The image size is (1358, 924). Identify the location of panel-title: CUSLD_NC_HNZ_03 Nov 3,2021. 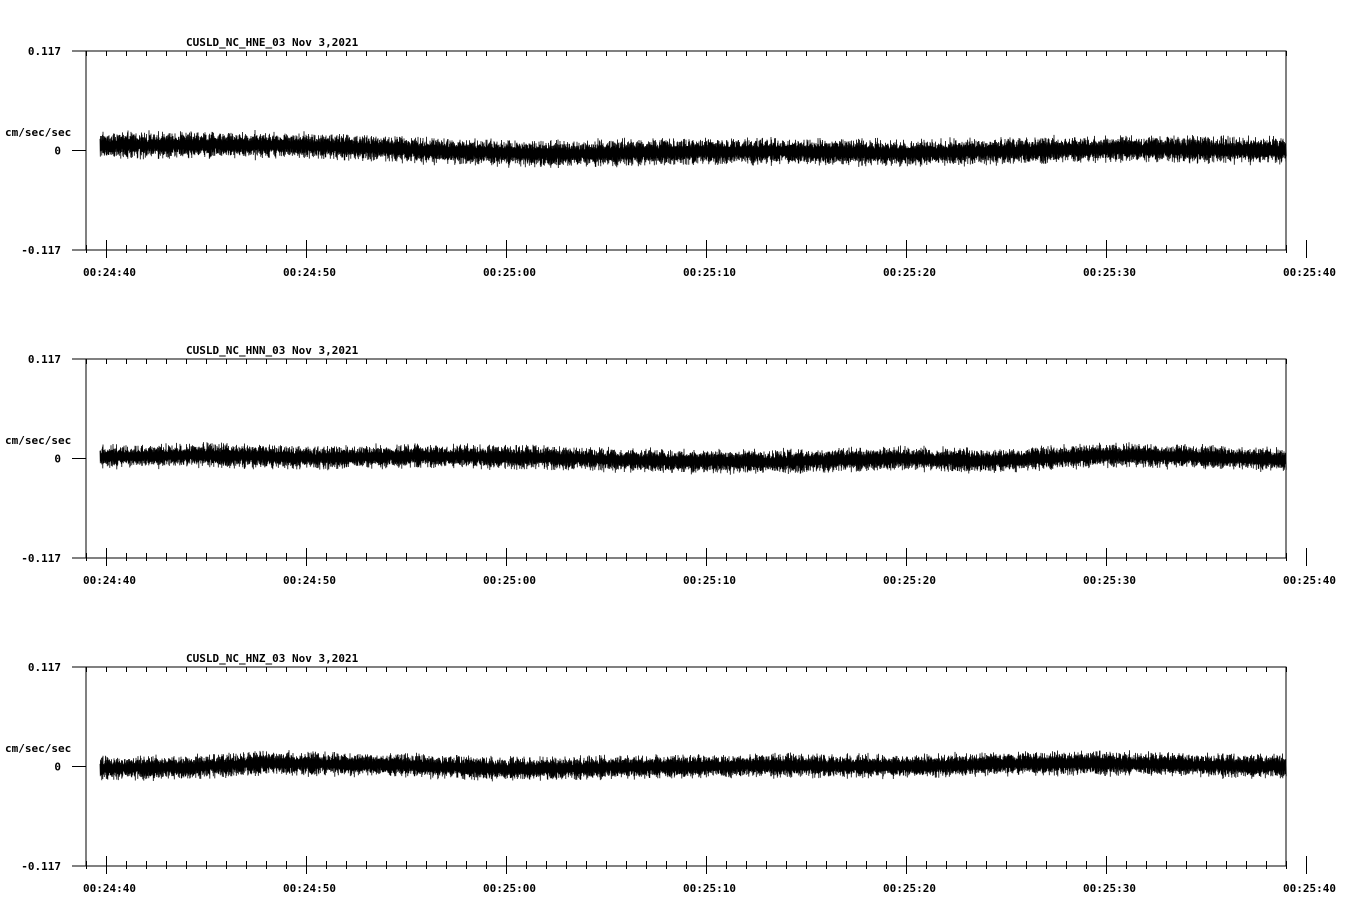
(272, 658).